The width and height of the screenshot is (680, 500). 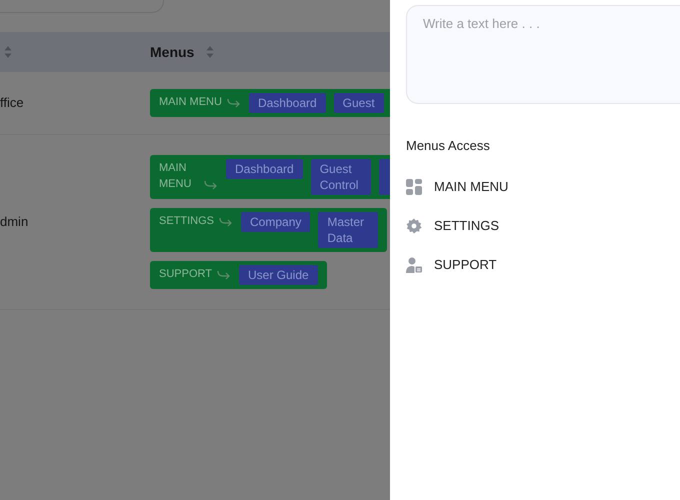 What do you see at coordinates (543, 54) in the screenshot?
I see `text-area: Write a text here . . .` at bounding box center [543, 54].